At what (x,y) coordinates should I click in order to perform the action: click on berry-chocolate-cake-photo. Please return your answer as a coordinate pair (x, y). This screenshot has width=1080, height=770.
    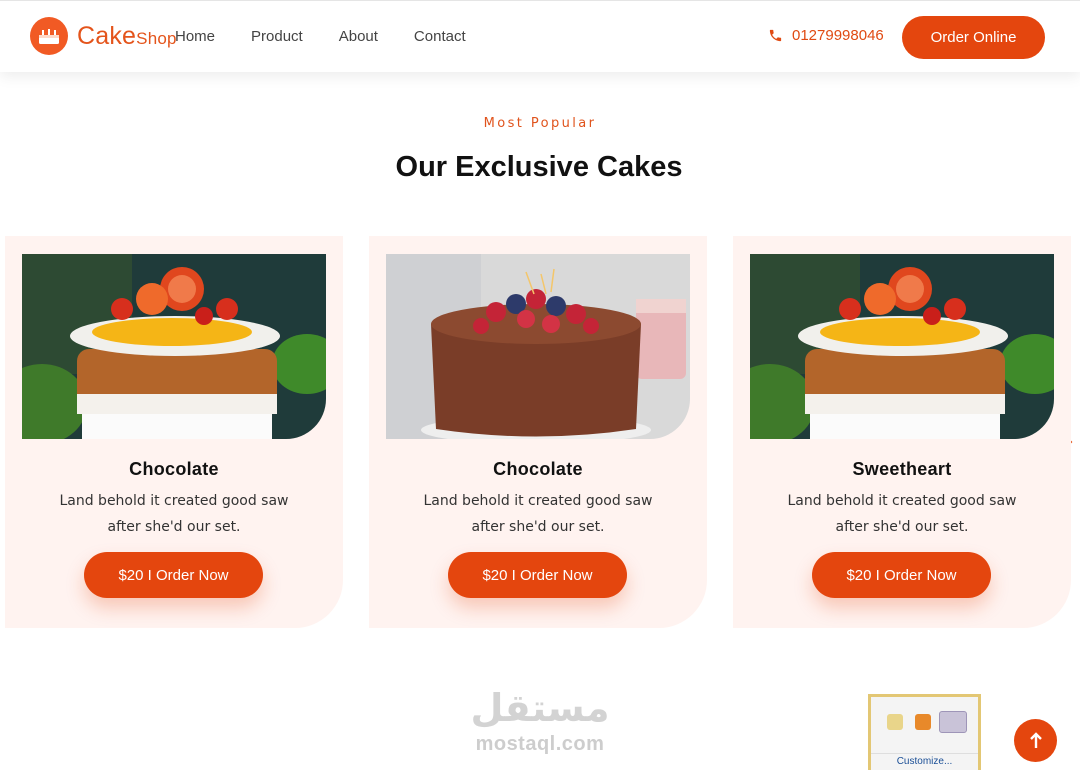
    Looking at the image, I should click on (538, 346).